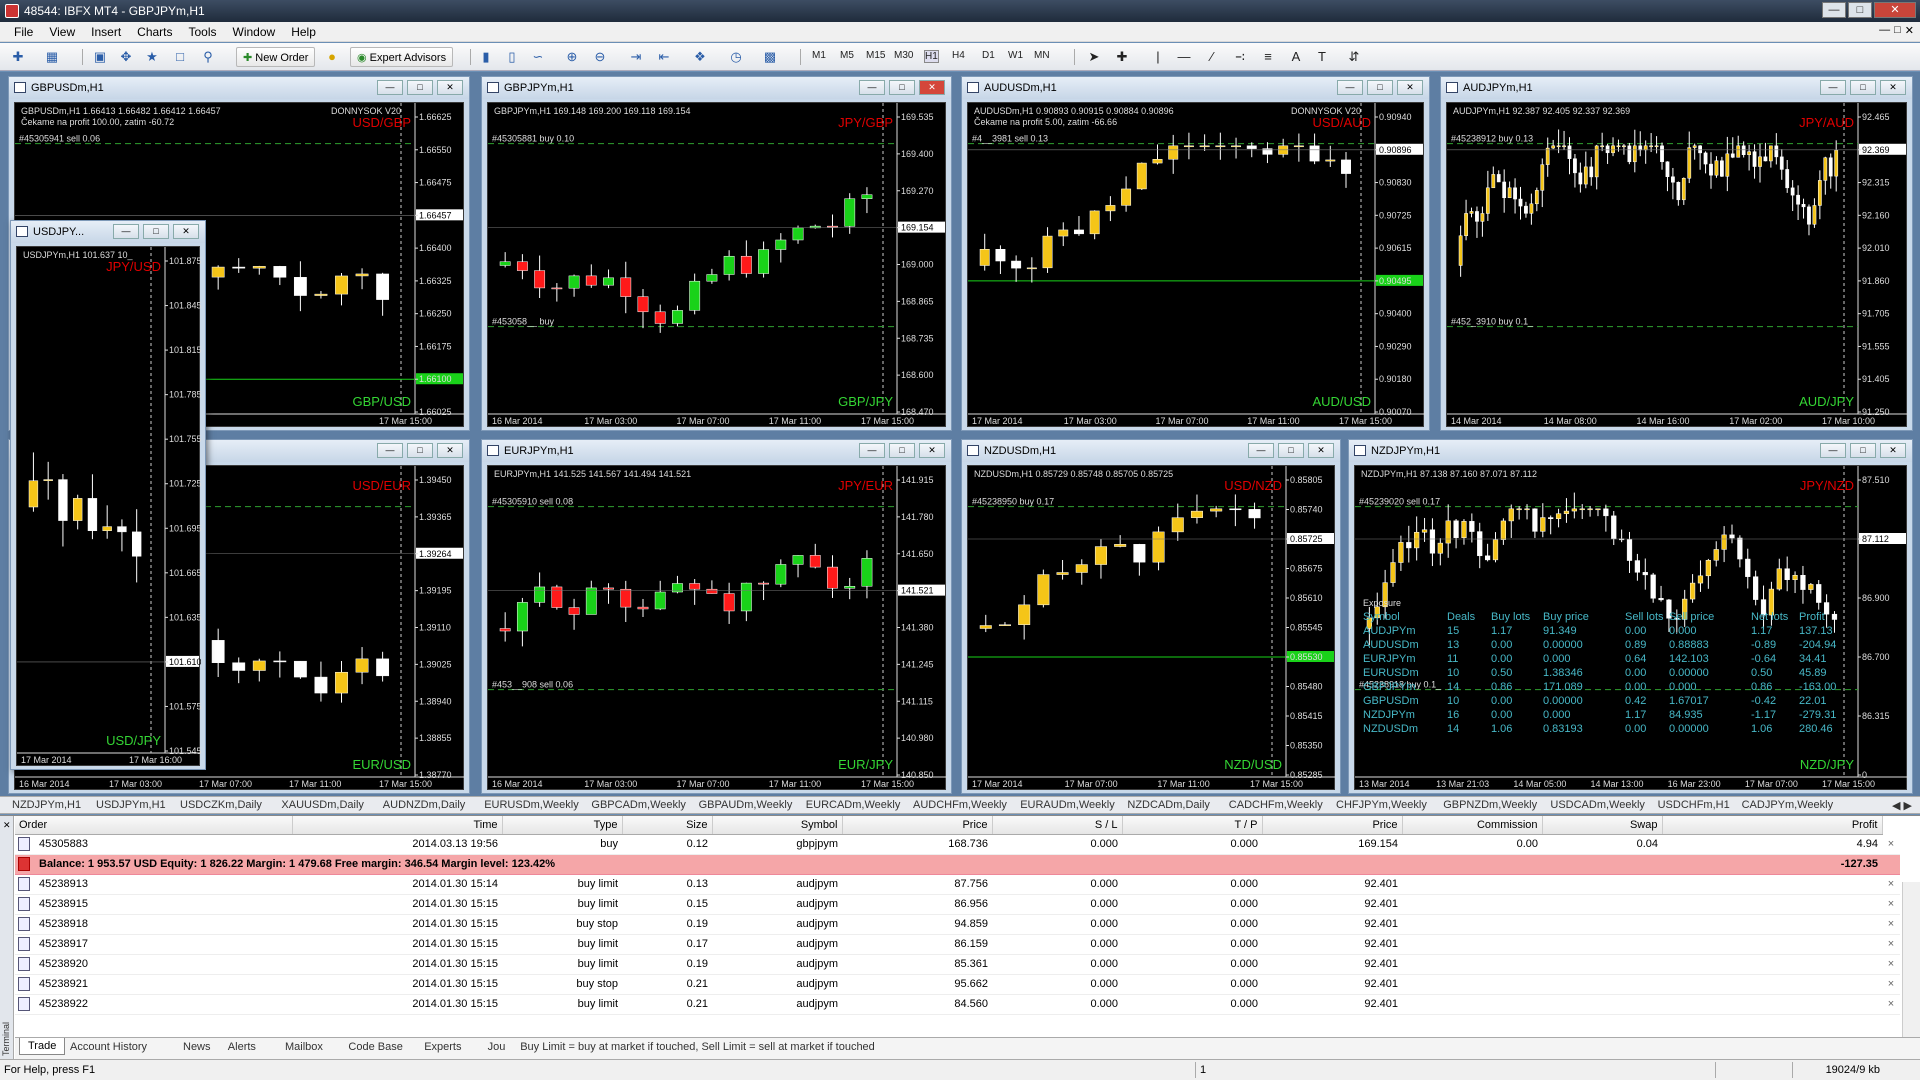 Image resolution: width=1920 pixels, height=1080 pixels. Describe the element at coordinates (397, 825) in the screenshot. I see `column-header: Time` at that location.